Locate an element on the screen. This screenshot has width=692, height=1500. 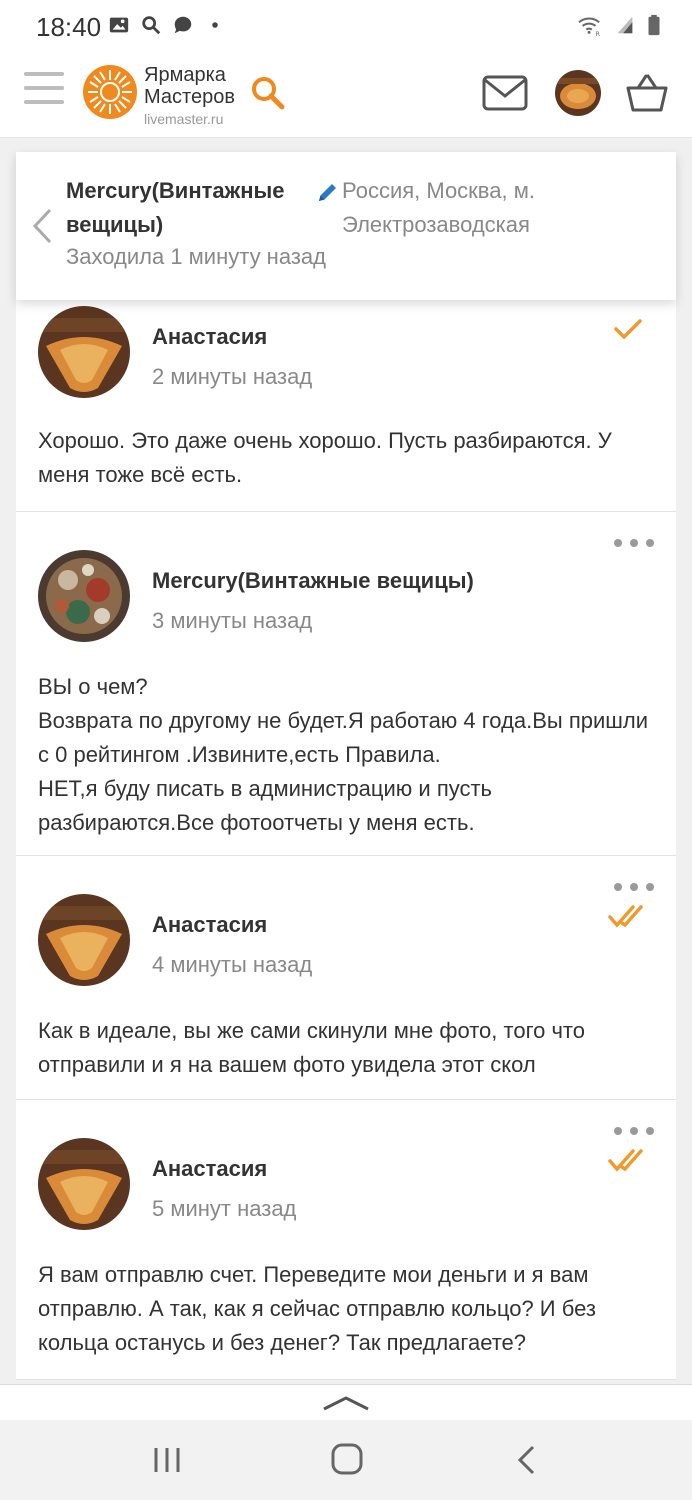
collapse-bar is located at coordinates (346, 1402).